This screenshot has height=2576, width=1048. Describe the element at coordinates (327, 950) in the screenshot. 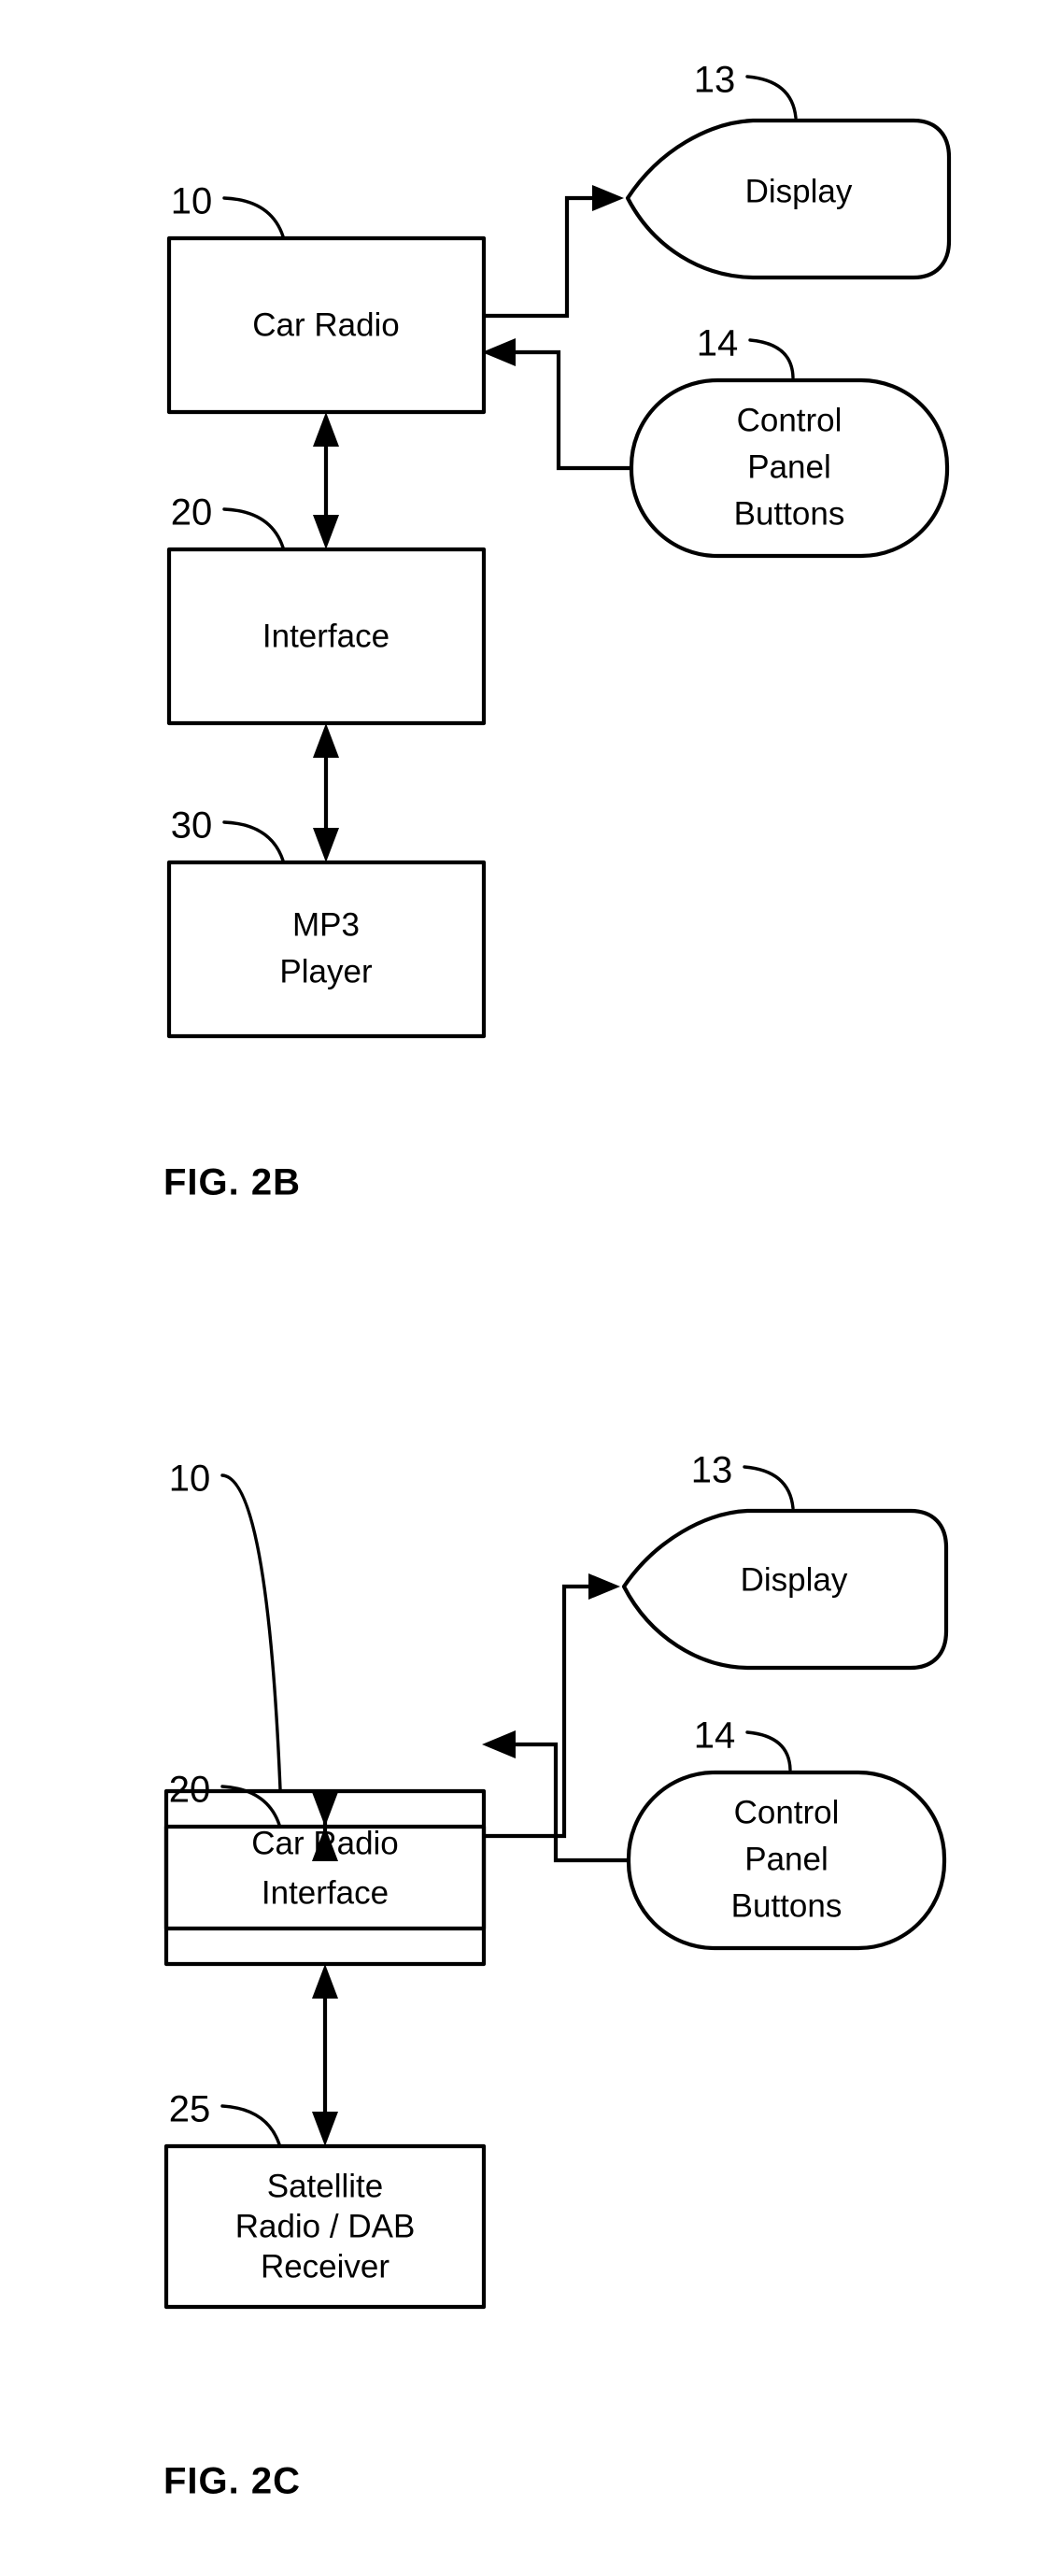

I see `node-mp3-player: MP3 Player` at that location.